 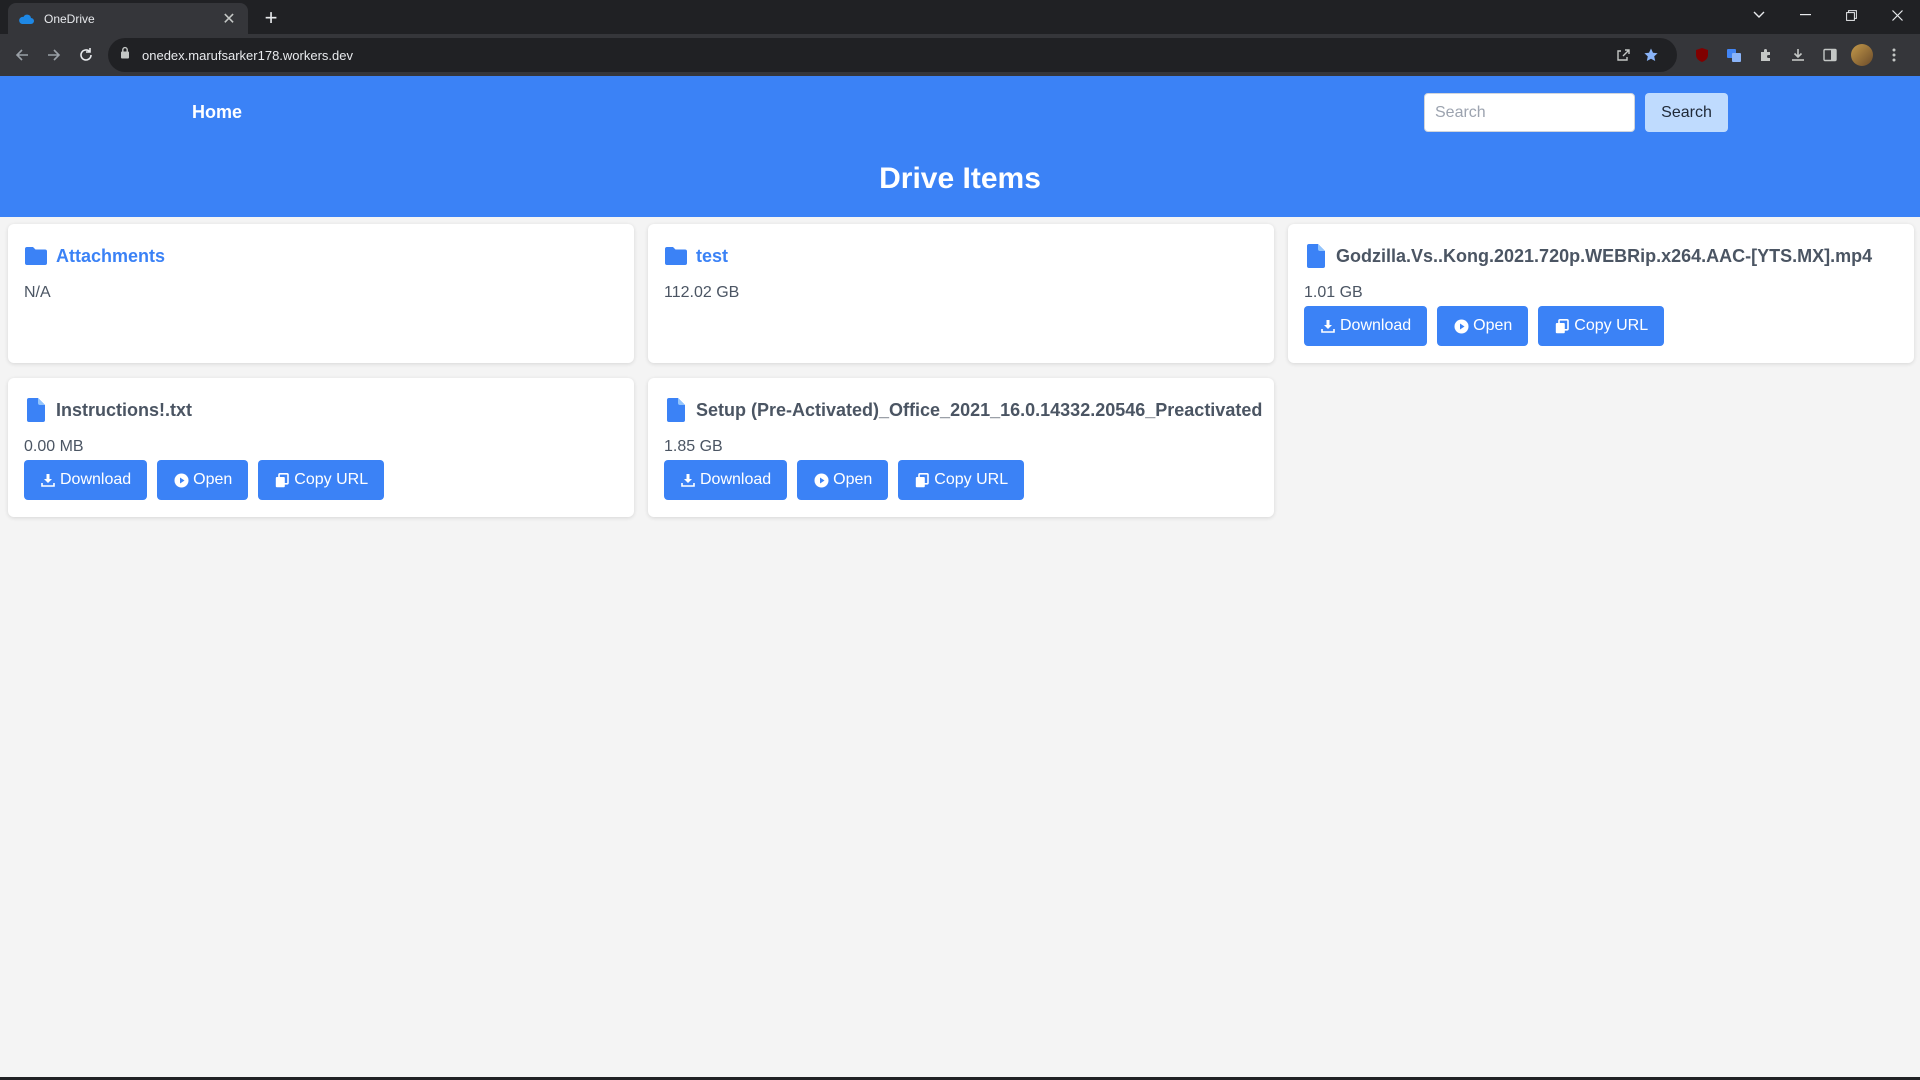 I want to click on side-panel-icon, so click(x=1830, y=55).